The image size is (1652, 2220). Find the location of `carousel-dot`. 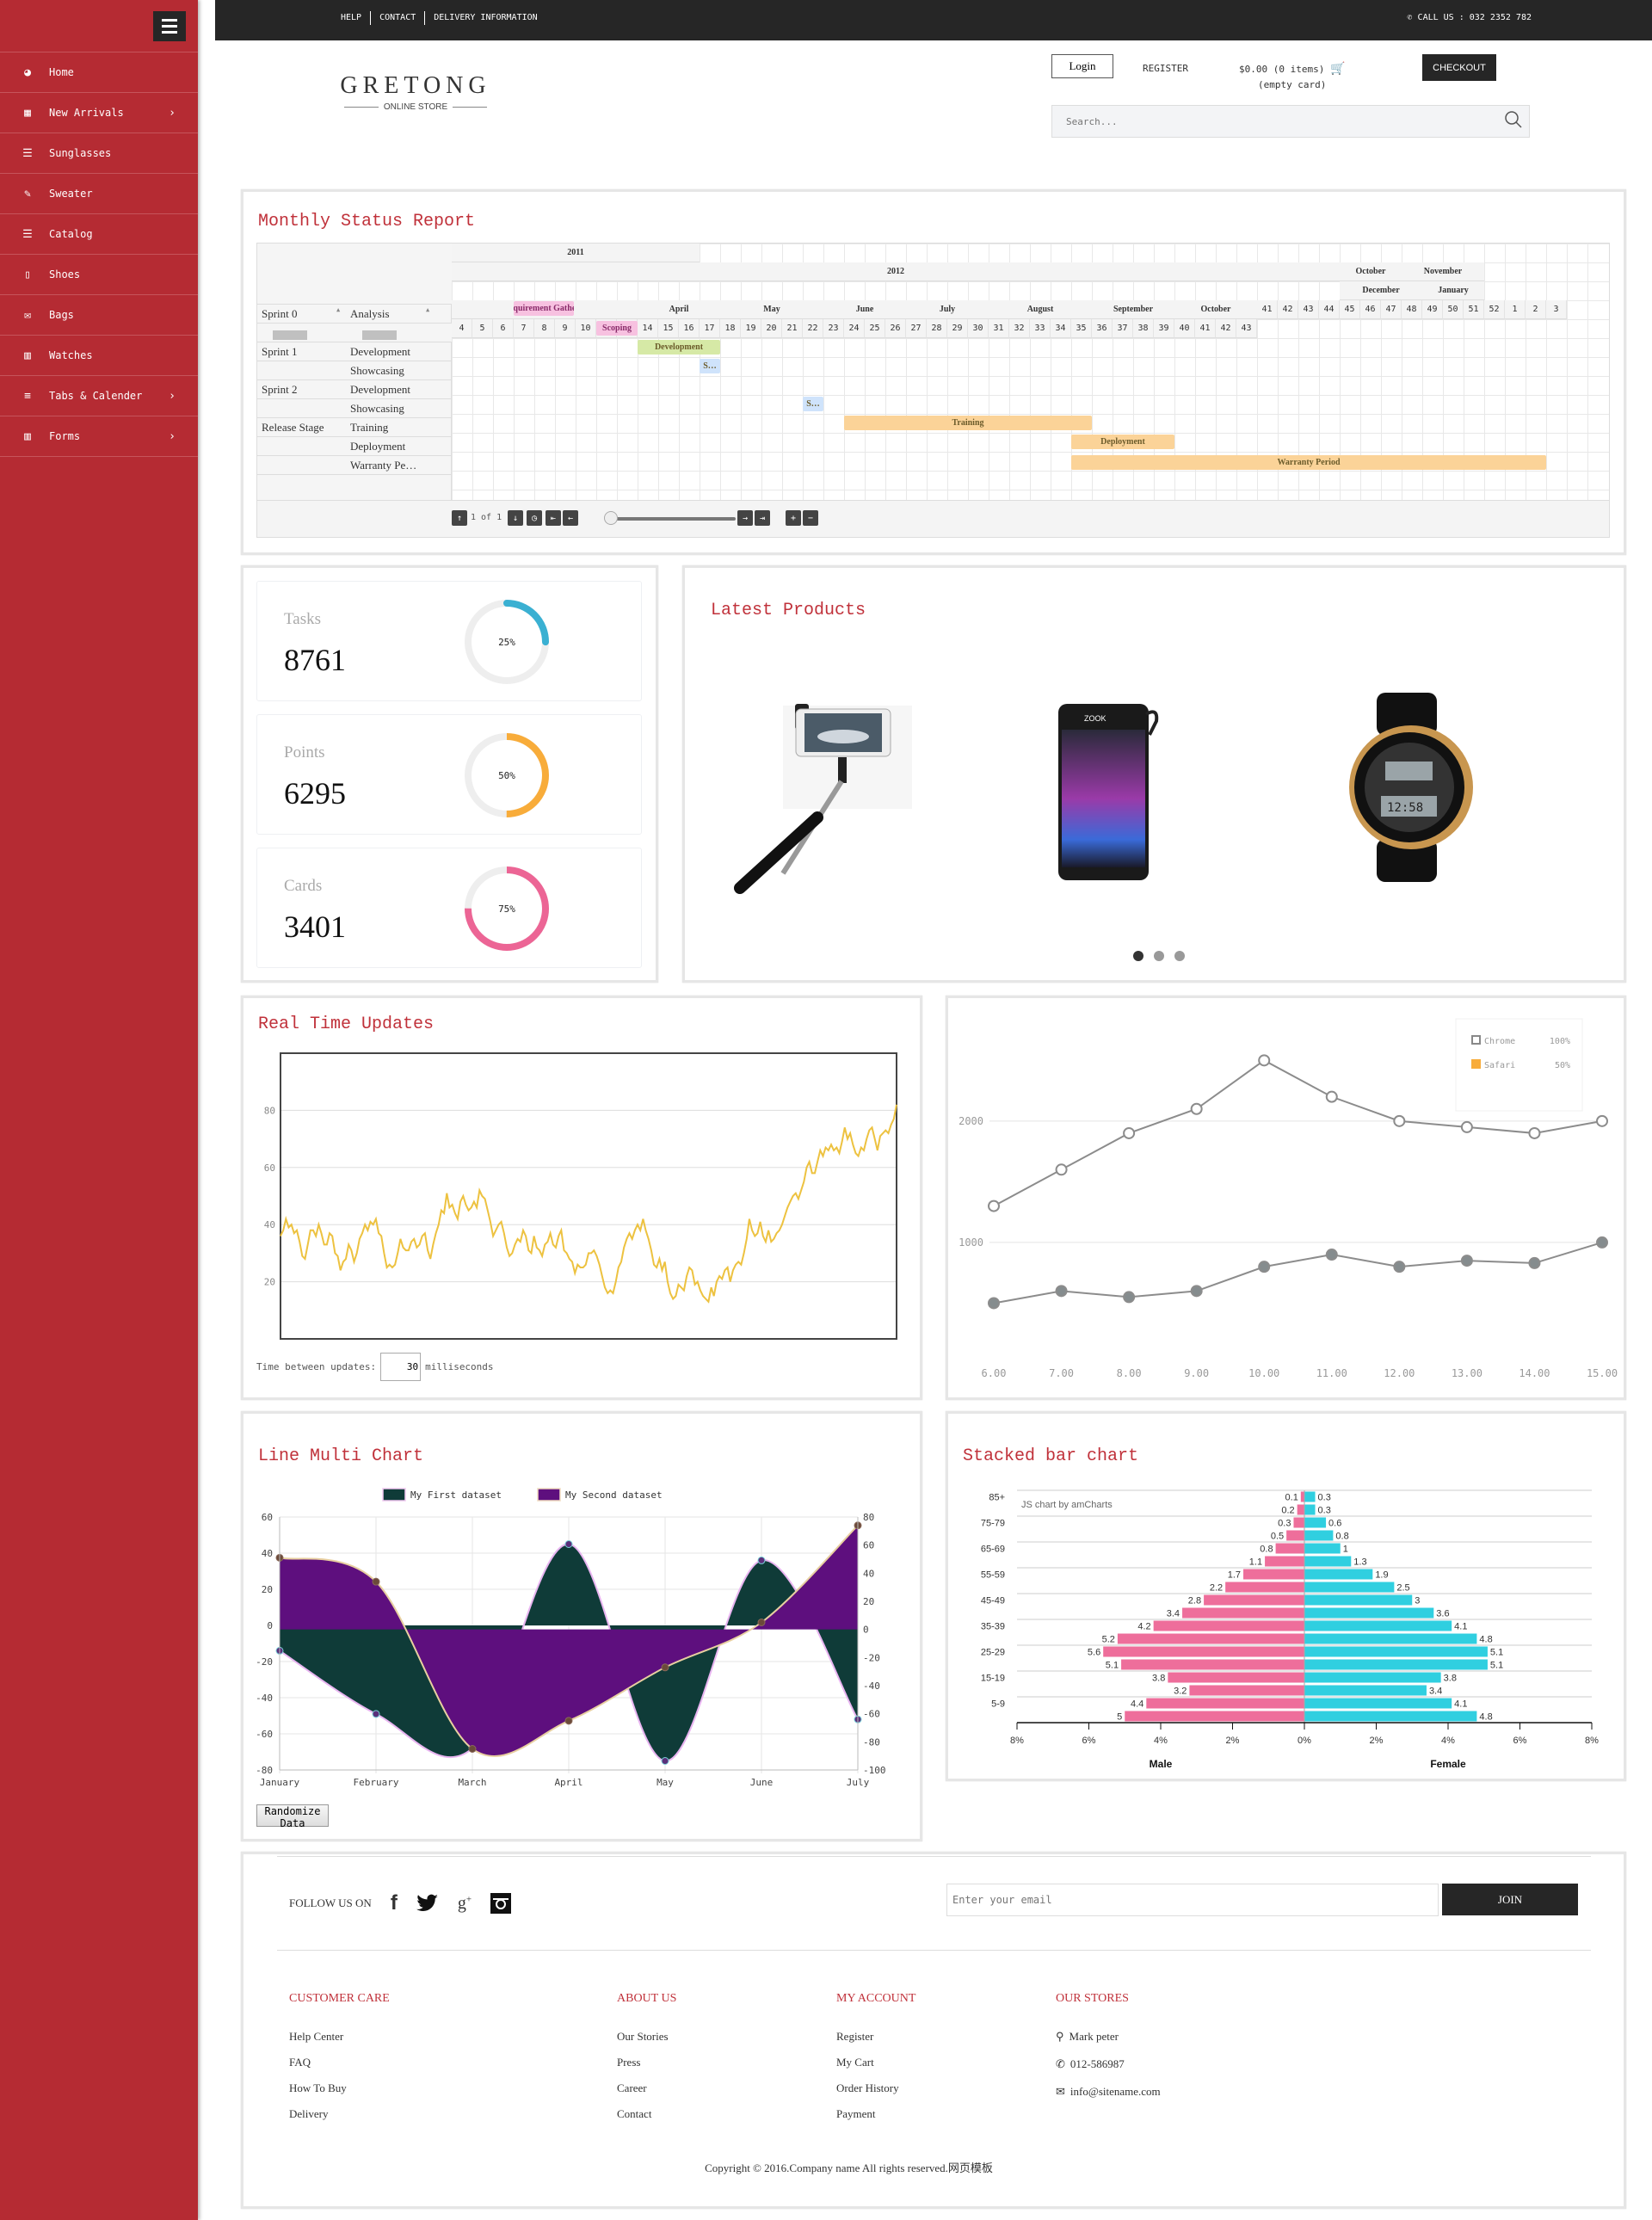

carousel-dot is located at coordinates (1159, 956).